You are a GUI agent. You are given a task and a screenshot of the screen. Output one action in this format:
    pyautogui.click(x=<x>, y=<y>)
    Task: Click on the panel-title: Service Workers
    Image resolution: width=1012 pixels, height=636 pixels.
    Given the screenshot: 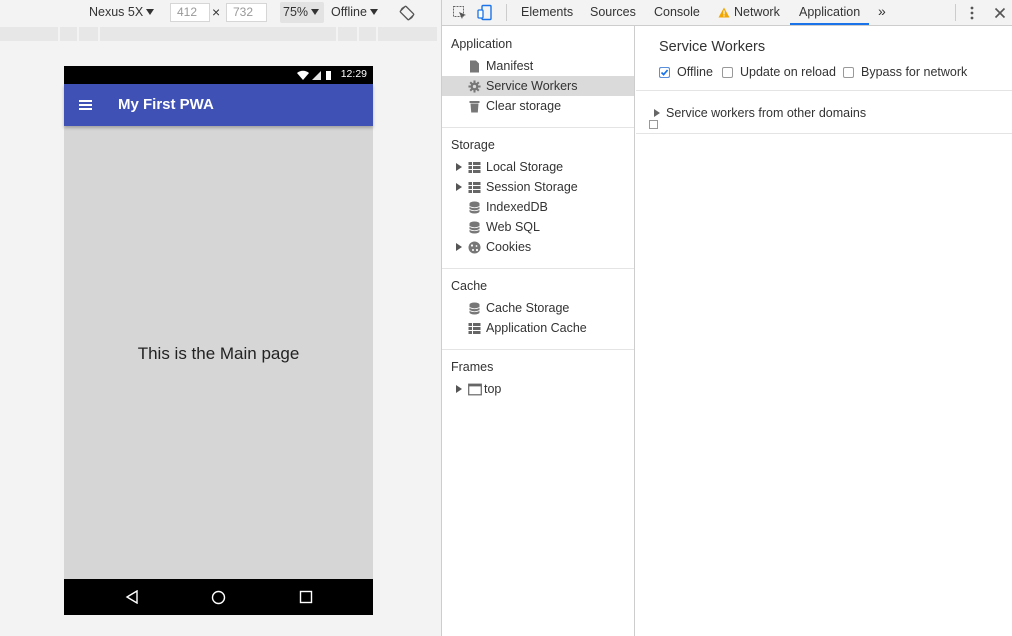 What is the action you would take?
    pyautogui.click(x=712, y=47)
    